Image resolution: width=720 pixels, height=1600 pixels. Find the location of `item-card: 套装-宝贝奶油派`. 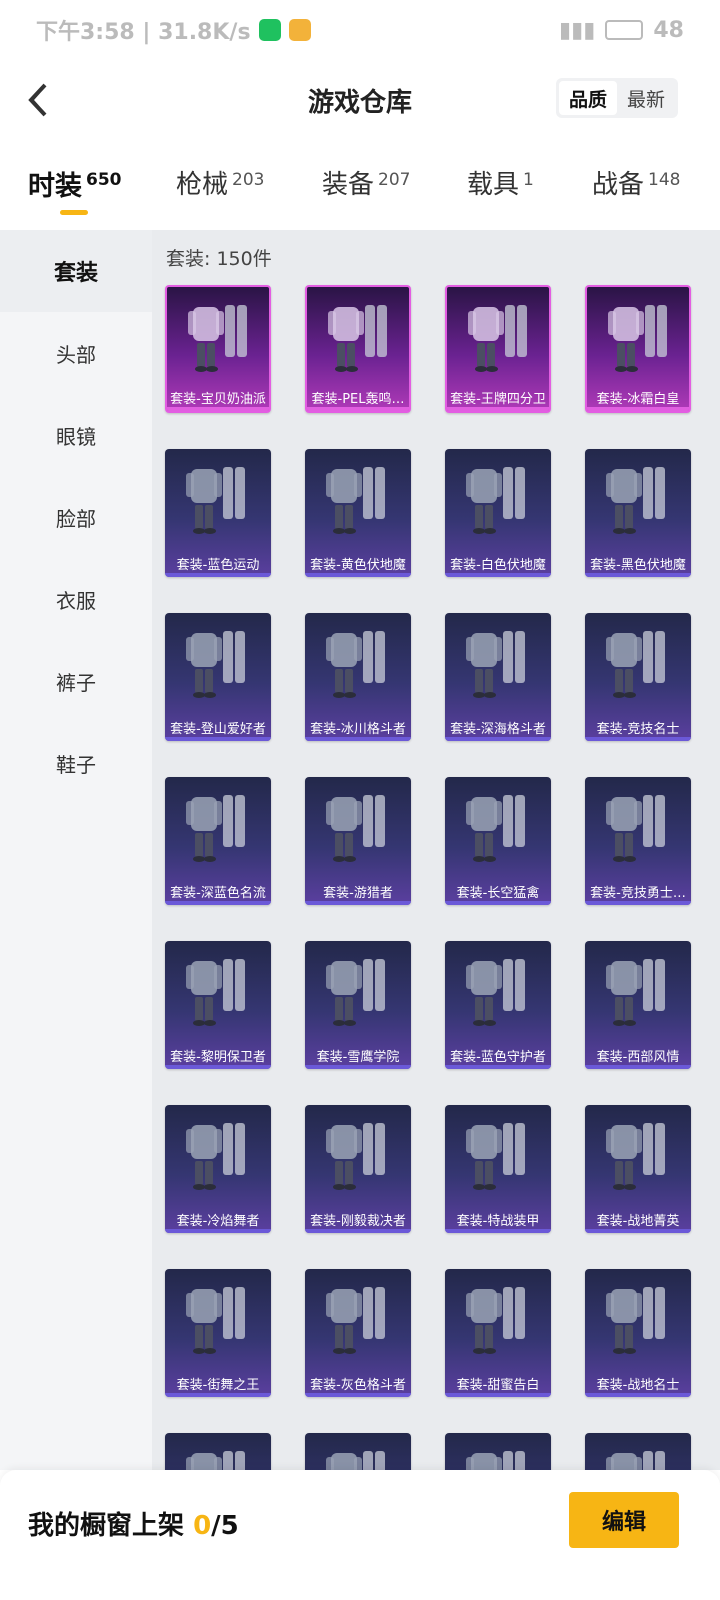

item-card: 套装-宝贝奶油派 is located at coordinates (218, 349).